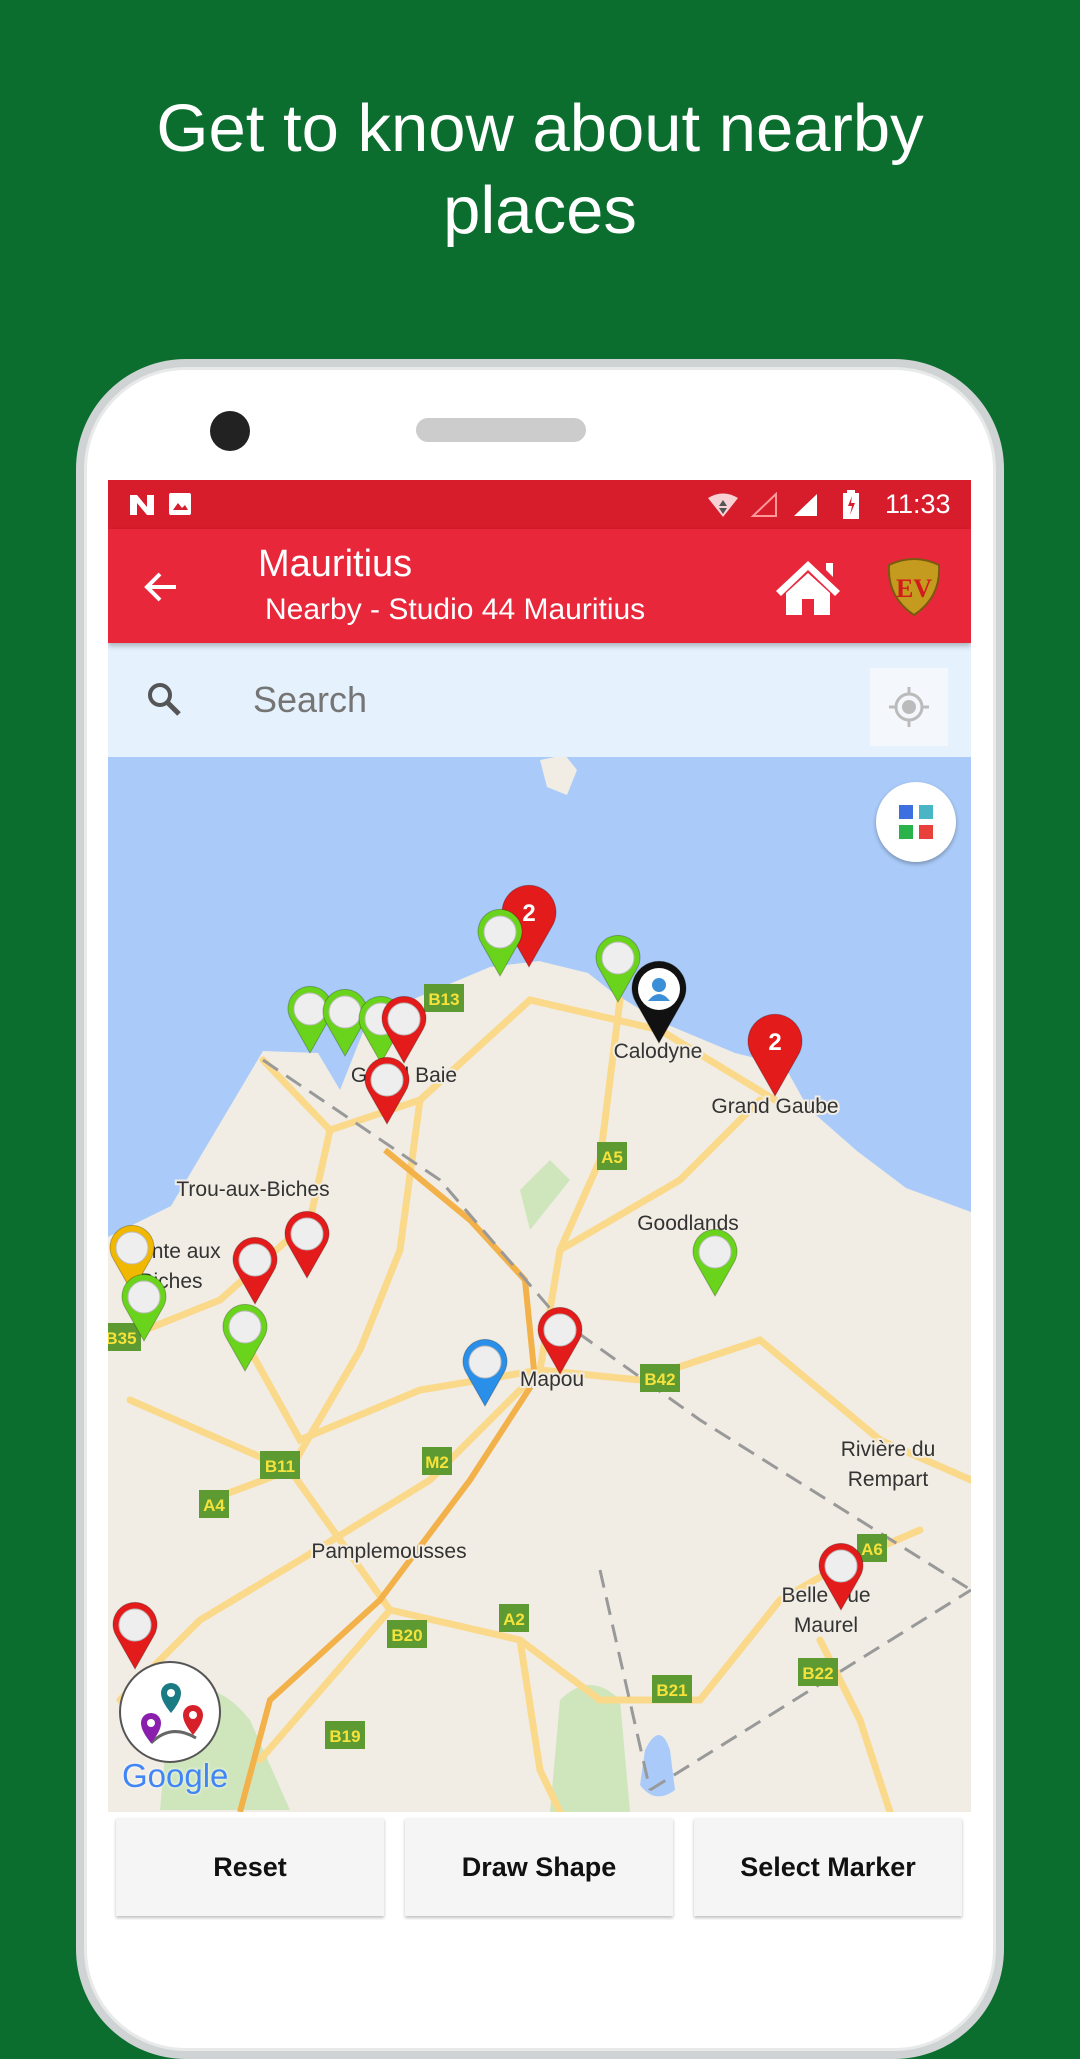 This screenshot has height=2059, width=1080. Describe the element at coordinates (552, 1379) in the screenshot. I see `place-label: Mapou` at that location.